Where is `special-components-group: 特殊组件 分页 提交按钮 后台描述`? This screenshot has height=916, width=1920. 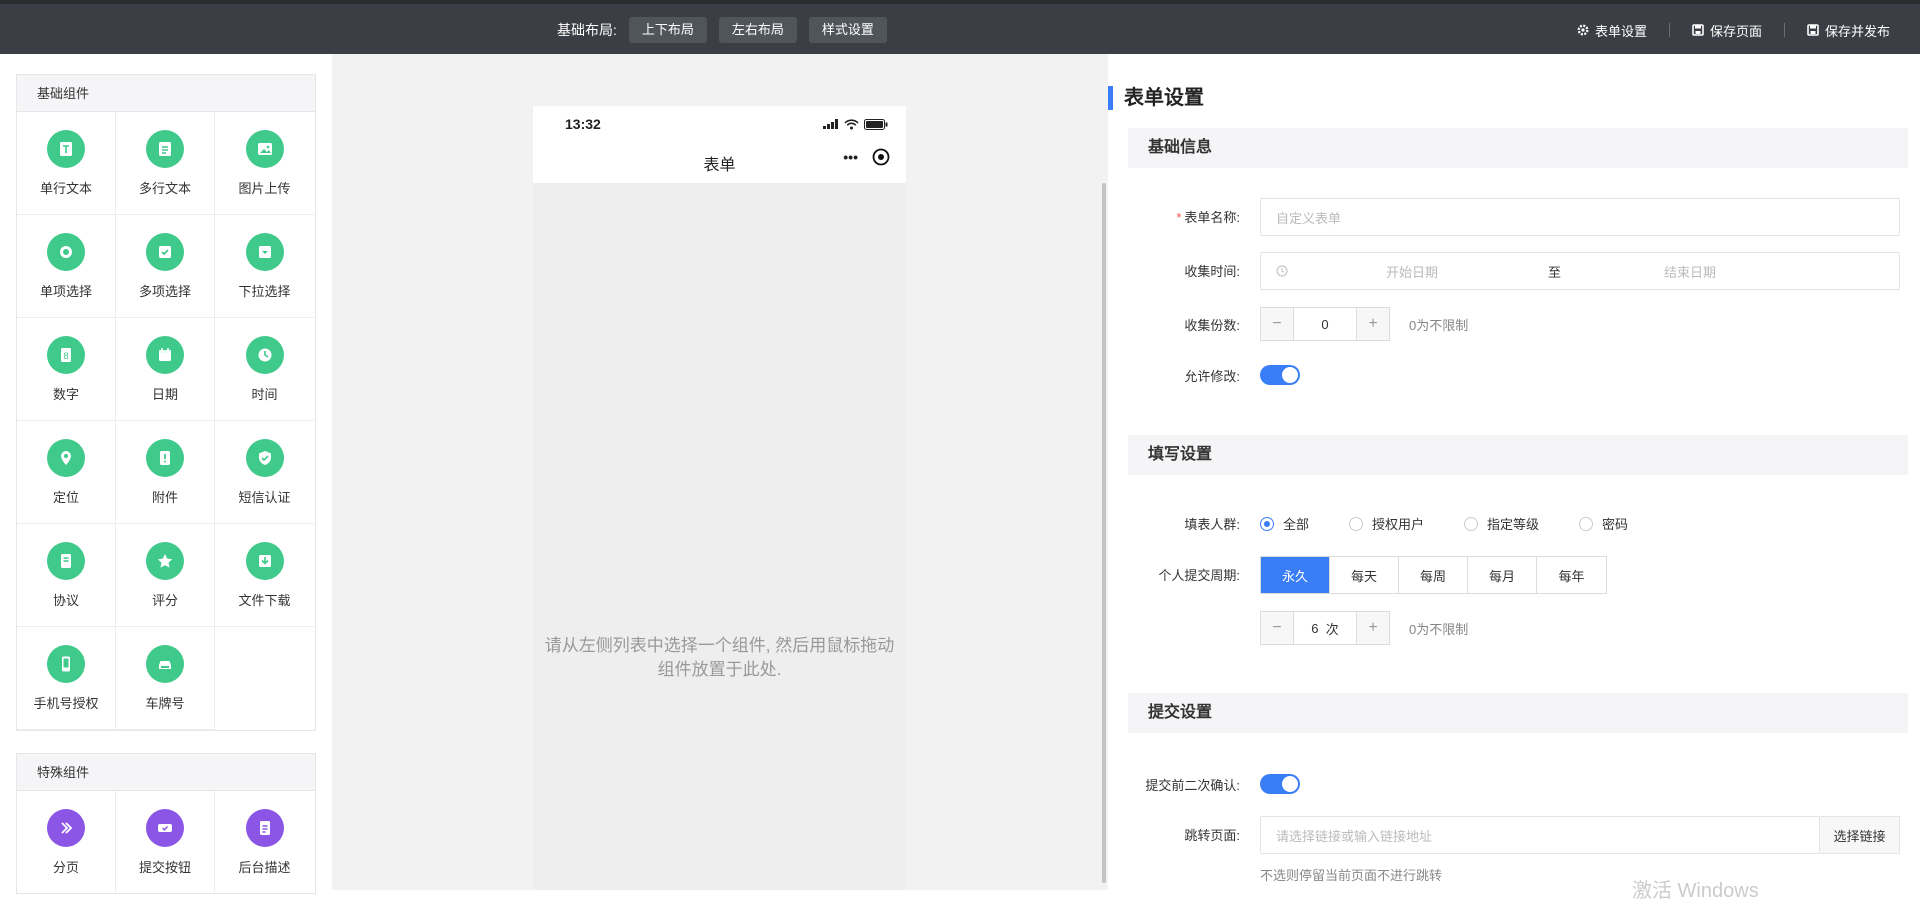
special-components-group: 特殊组件 分页 提交按钮 后台描述 is located at coordinates (166, 823).